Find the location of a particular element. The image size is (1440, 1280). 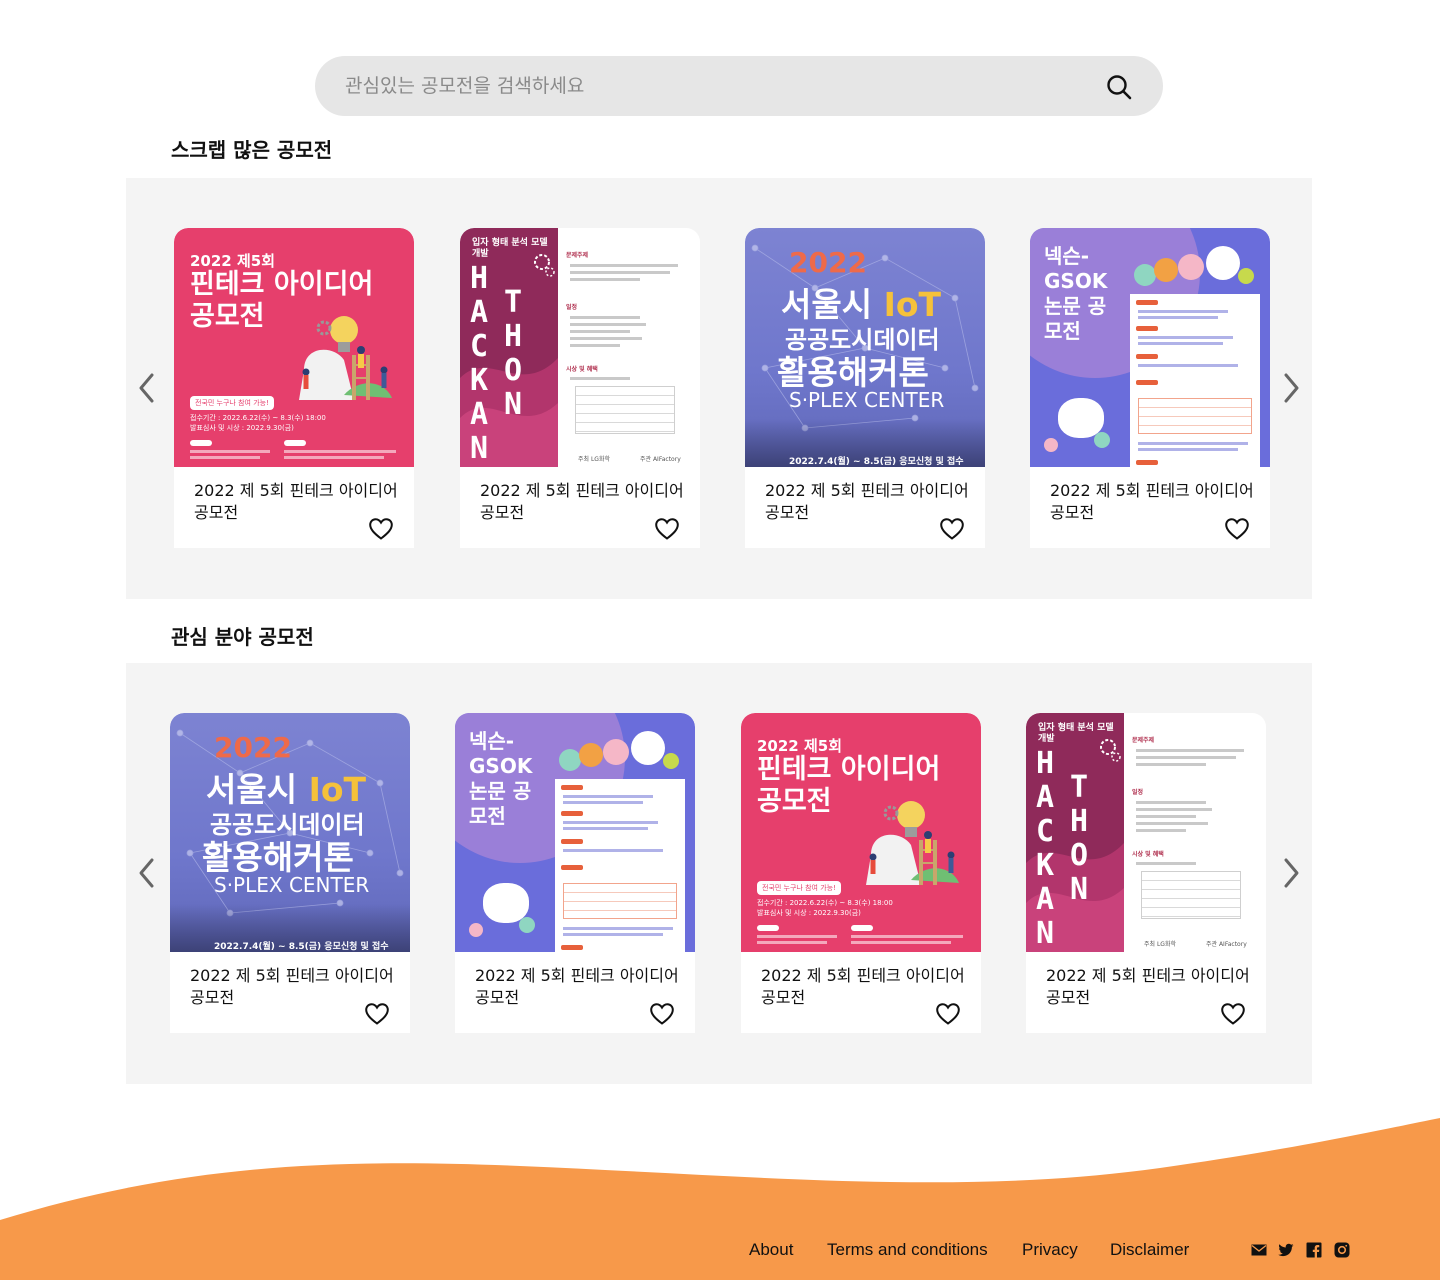

poster-title-line1: 핀테크 아이디어 is located at coordinates (849, 769).